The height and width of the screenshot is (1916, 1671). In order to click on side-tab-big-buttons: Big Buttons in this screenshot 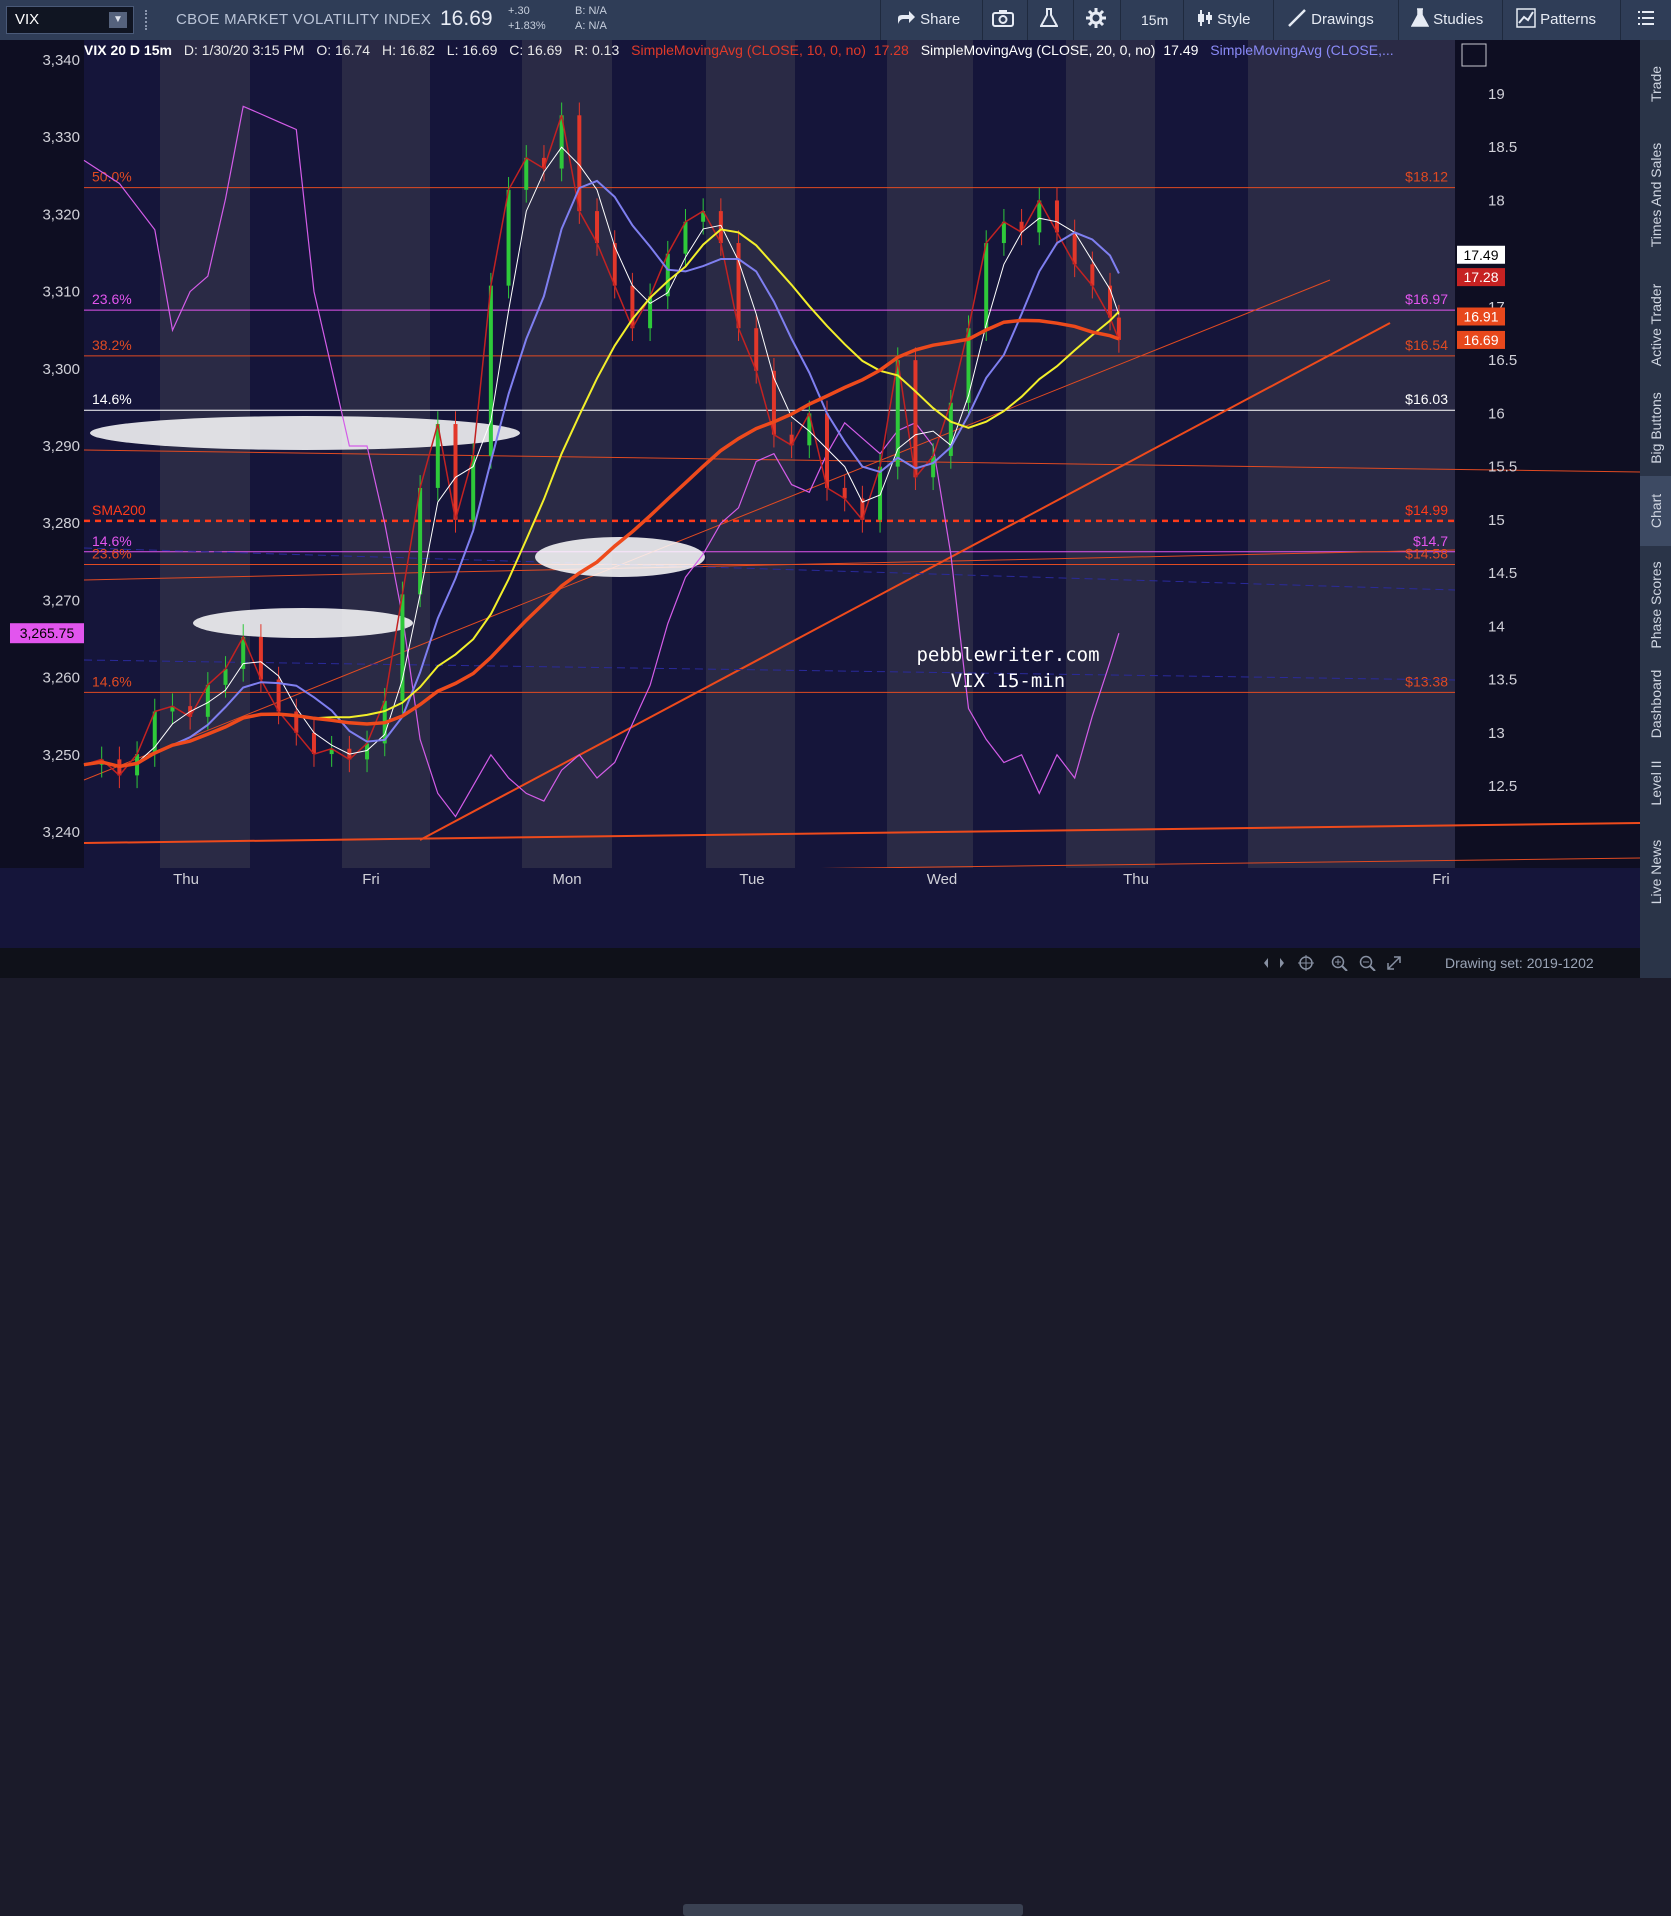, I will do `click(1655, 428)`.